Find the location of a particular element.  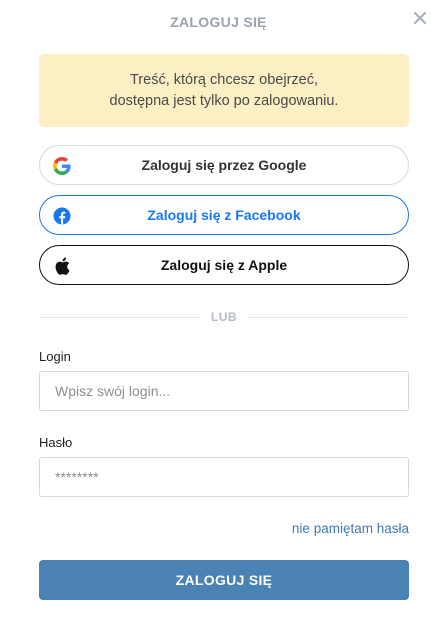

login-submit-button: ZALOGUJ SIĘ is located at coordinates (224, 580).